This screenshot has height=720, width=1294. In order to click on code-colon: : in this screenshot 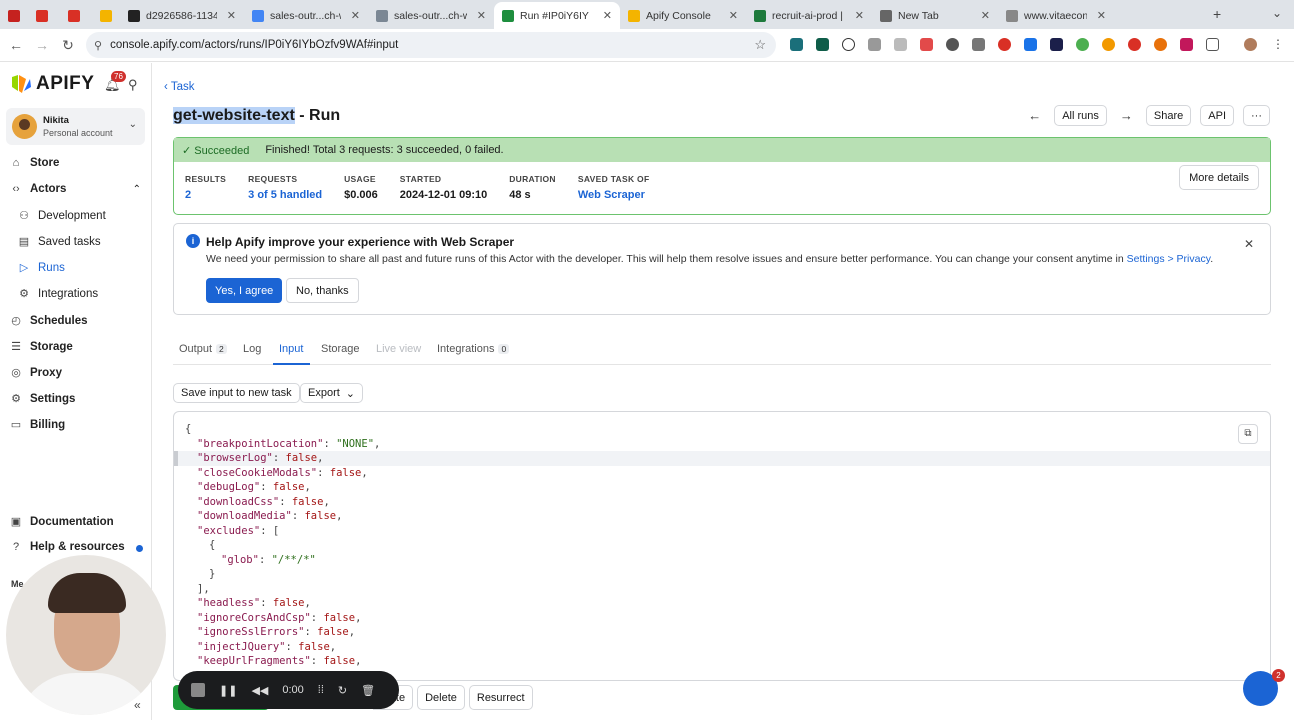, I will do `click(317, 661)`.